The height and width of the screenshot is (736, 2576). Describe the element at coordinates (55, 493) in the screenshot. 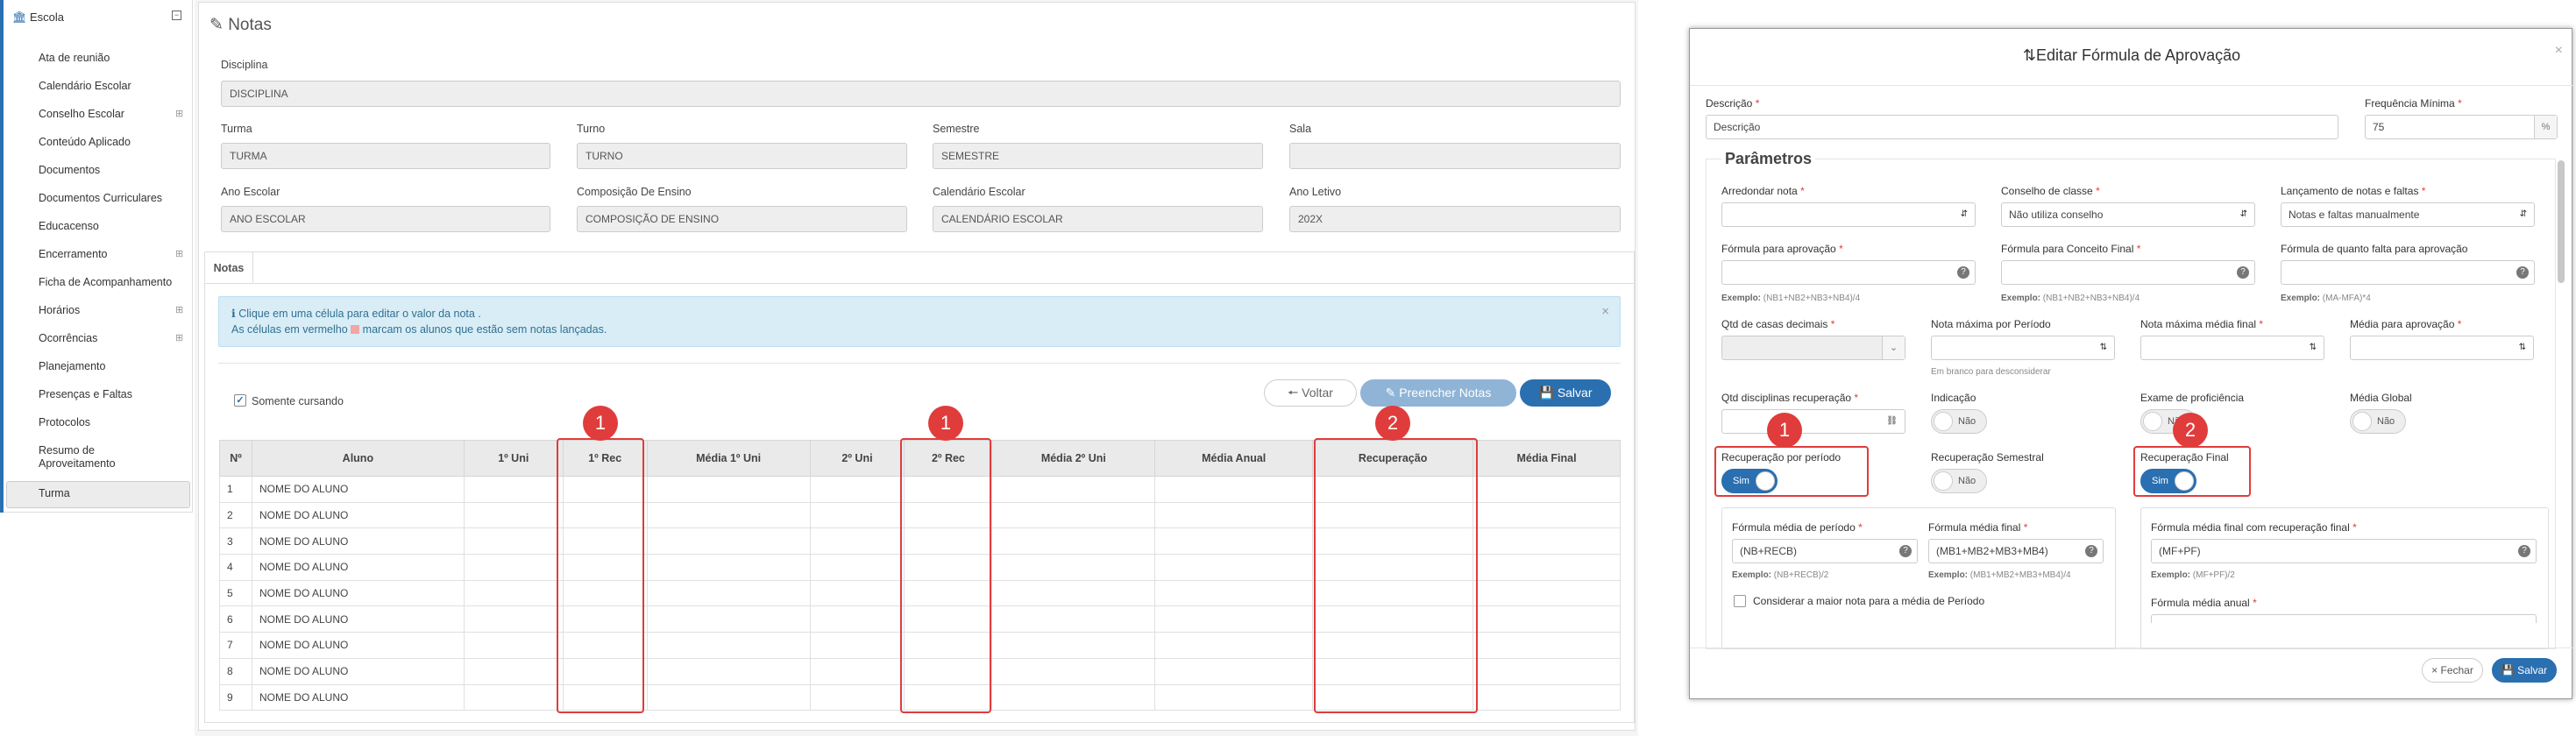

I see `sidebar-item: Turma` at that location.